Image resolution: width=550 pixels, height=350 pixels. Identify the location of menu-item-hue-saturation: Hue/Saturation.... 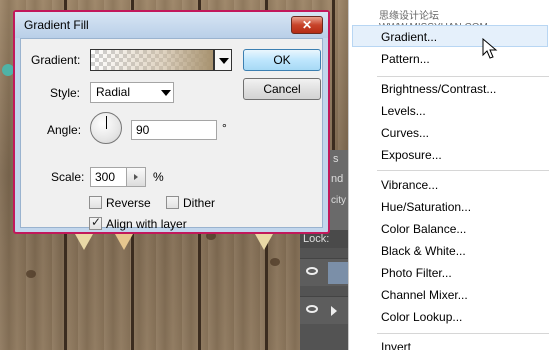
(449, 207).